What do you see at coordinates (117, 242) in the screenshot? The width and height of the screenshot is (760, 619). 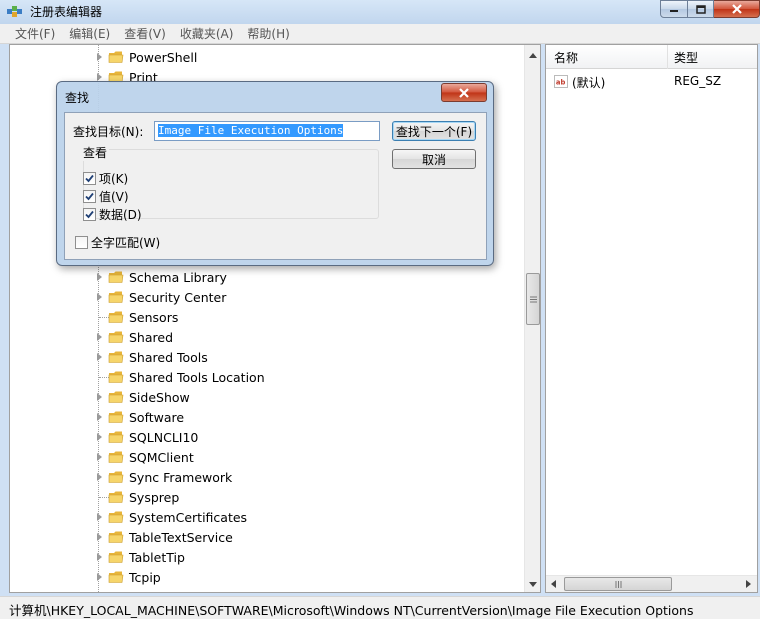 I see `match-whole-option: 全字匹配(W)` at bounding box center [117, 242].